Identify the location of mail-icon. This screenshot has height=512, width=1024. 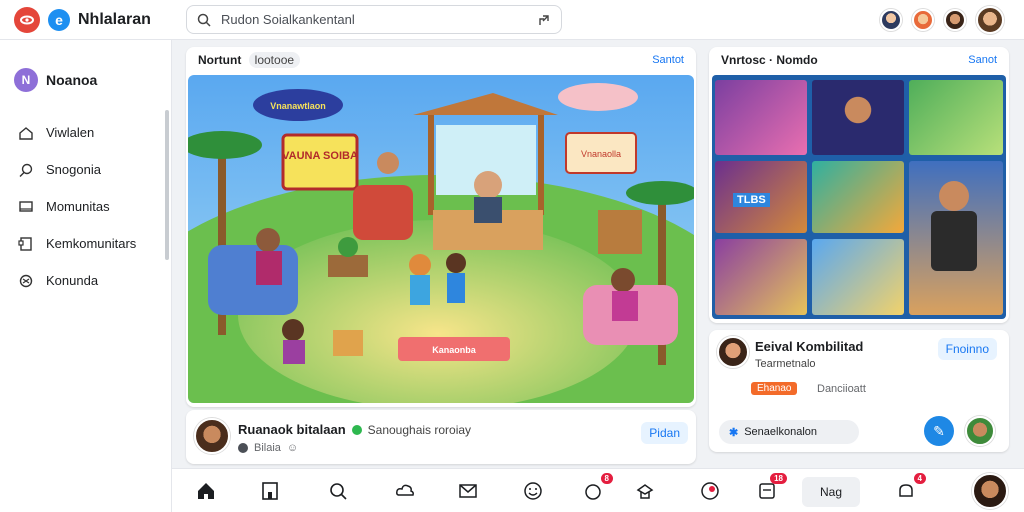
(468, 491).